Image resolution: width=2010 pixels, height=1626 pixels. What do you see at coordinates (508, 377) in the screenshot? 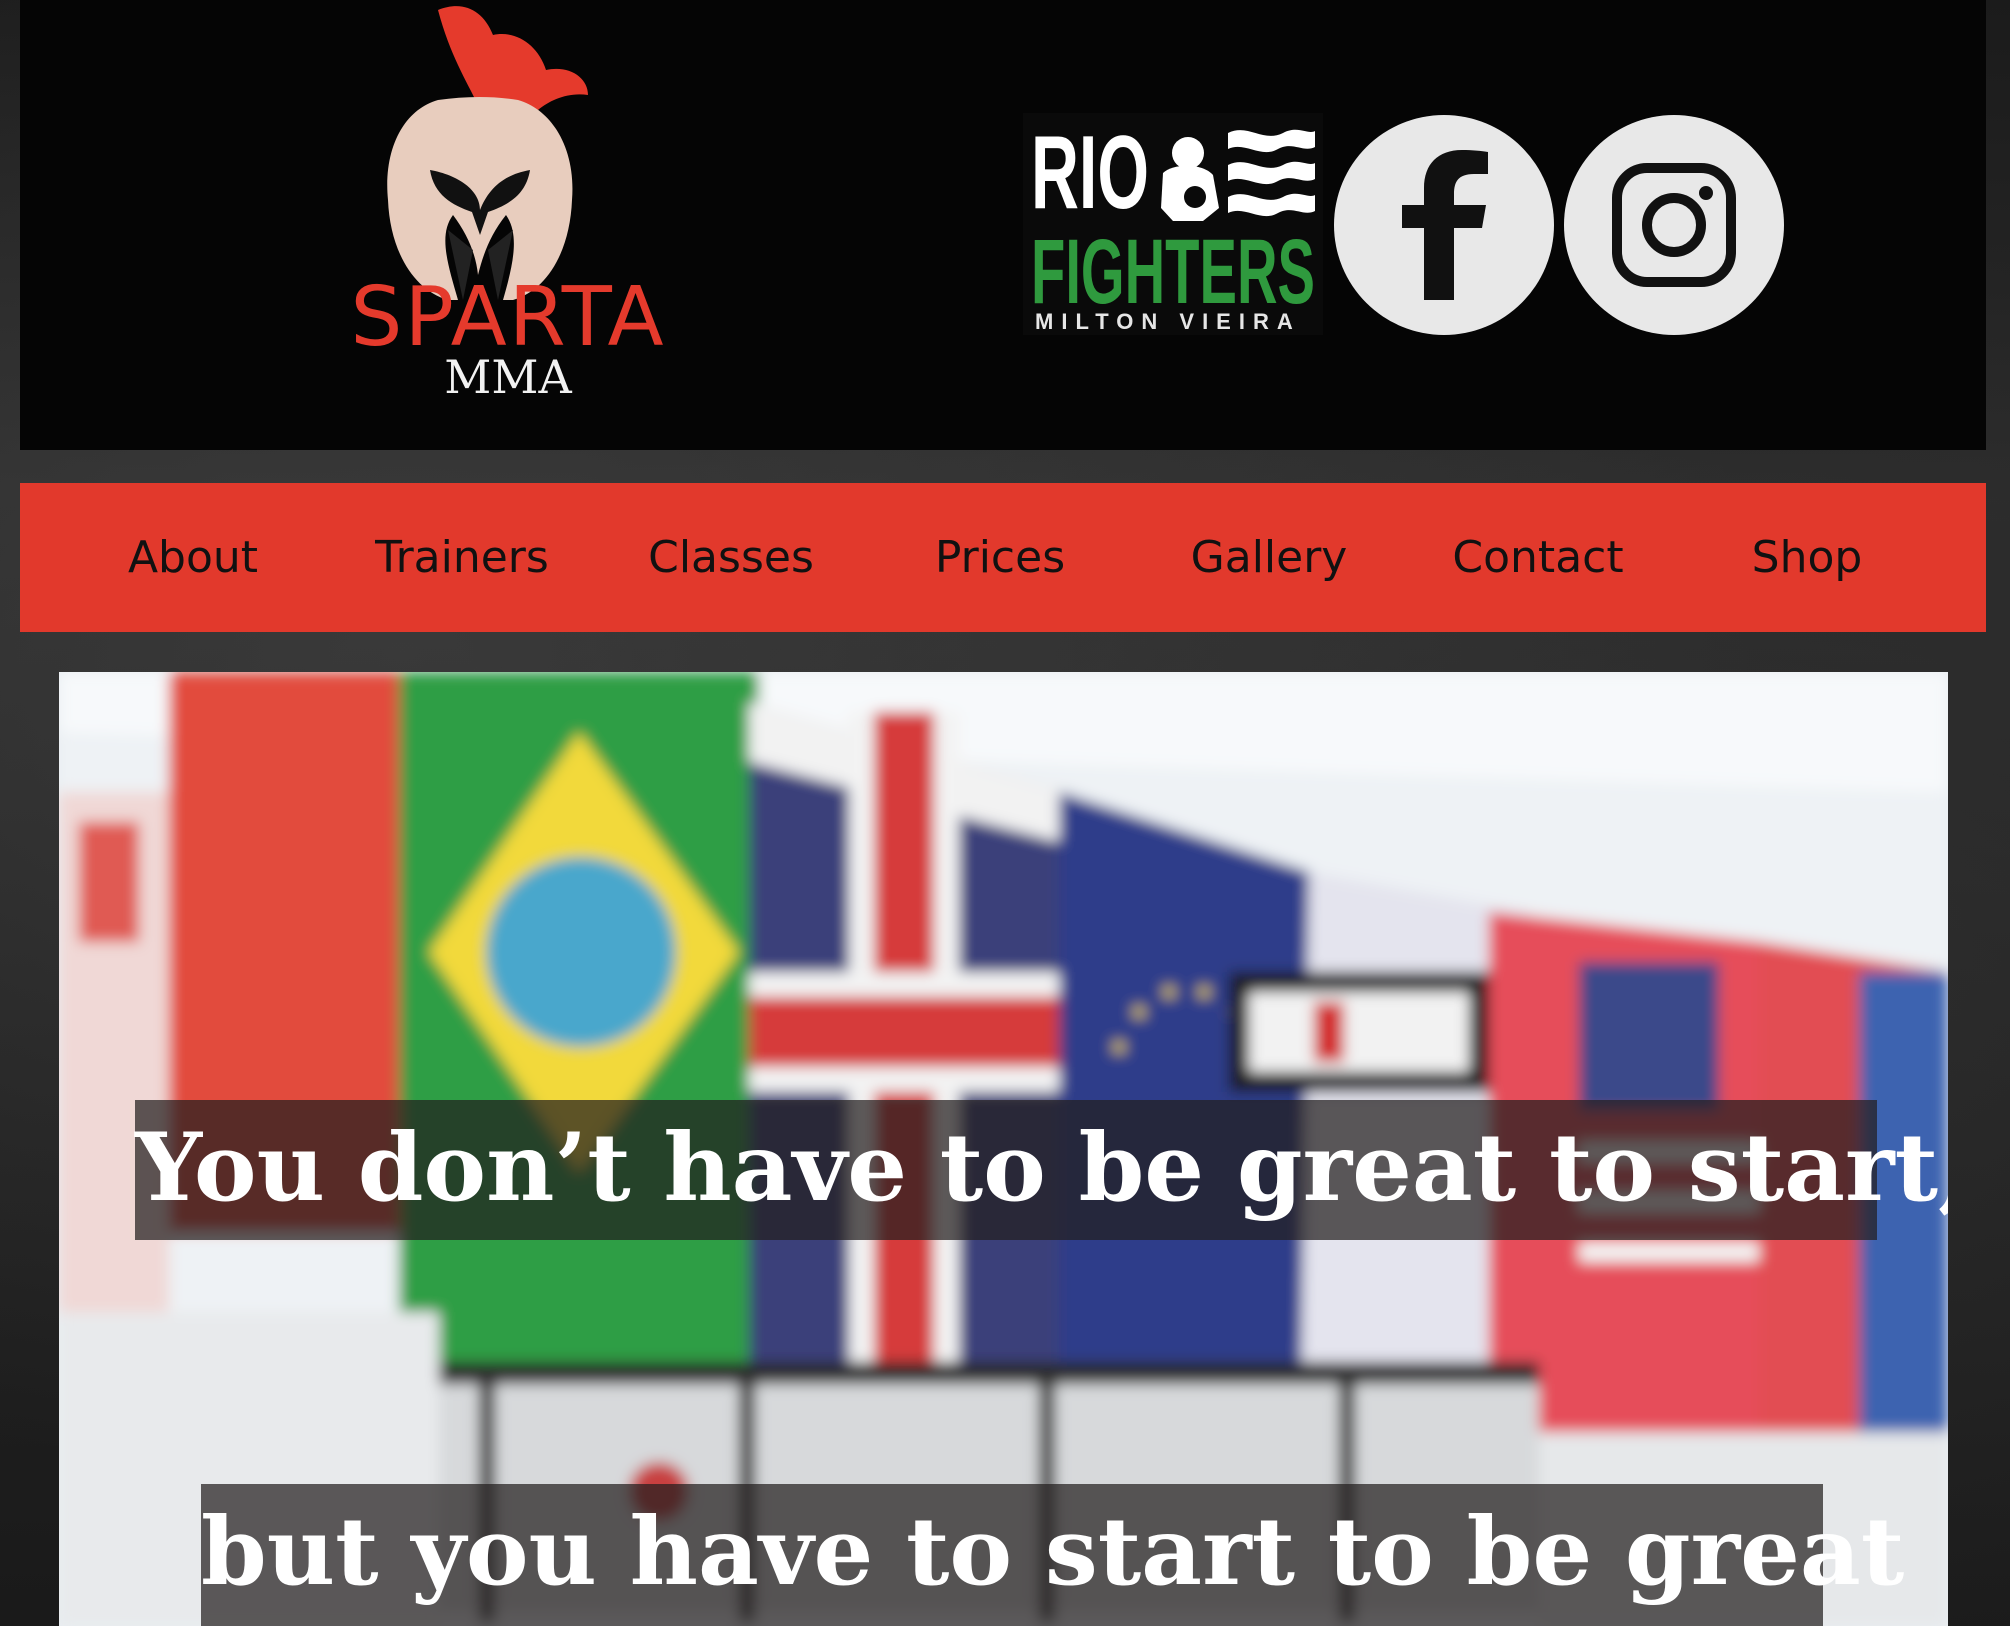
I see `brand-subtitle: MMA` at bounding box center [508, 377].